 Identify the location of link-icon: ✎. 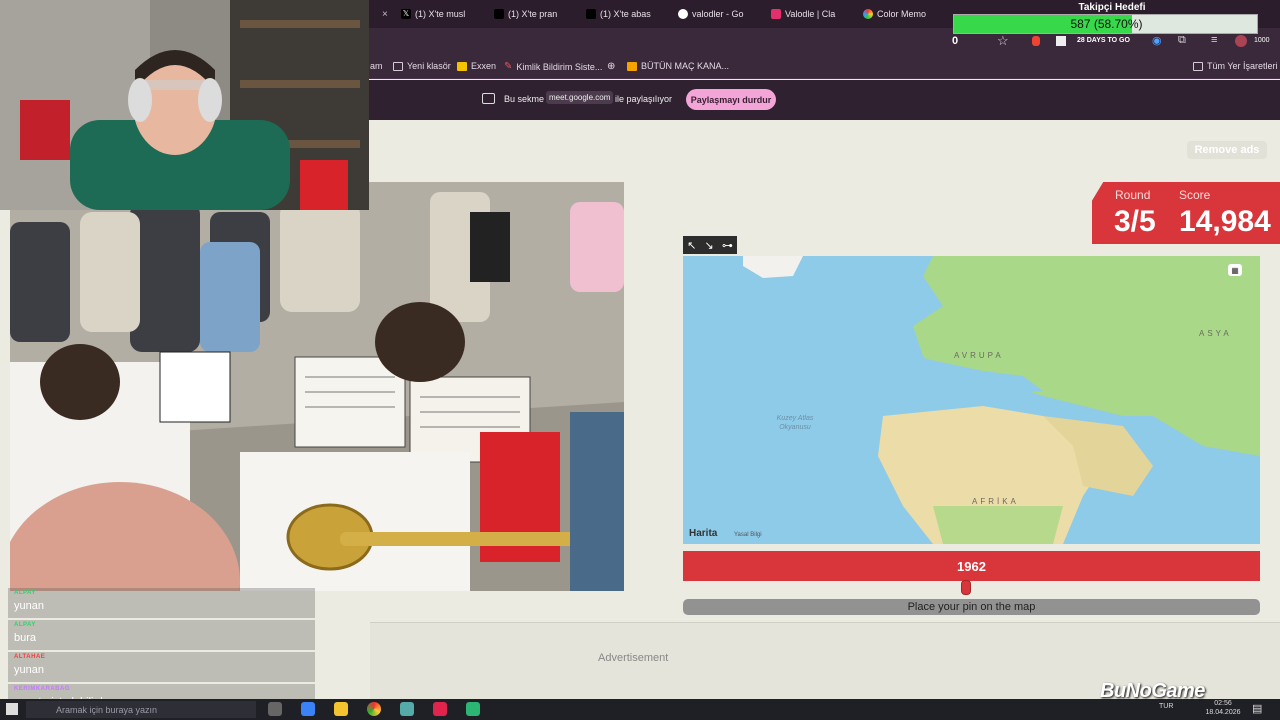
(508, 66).